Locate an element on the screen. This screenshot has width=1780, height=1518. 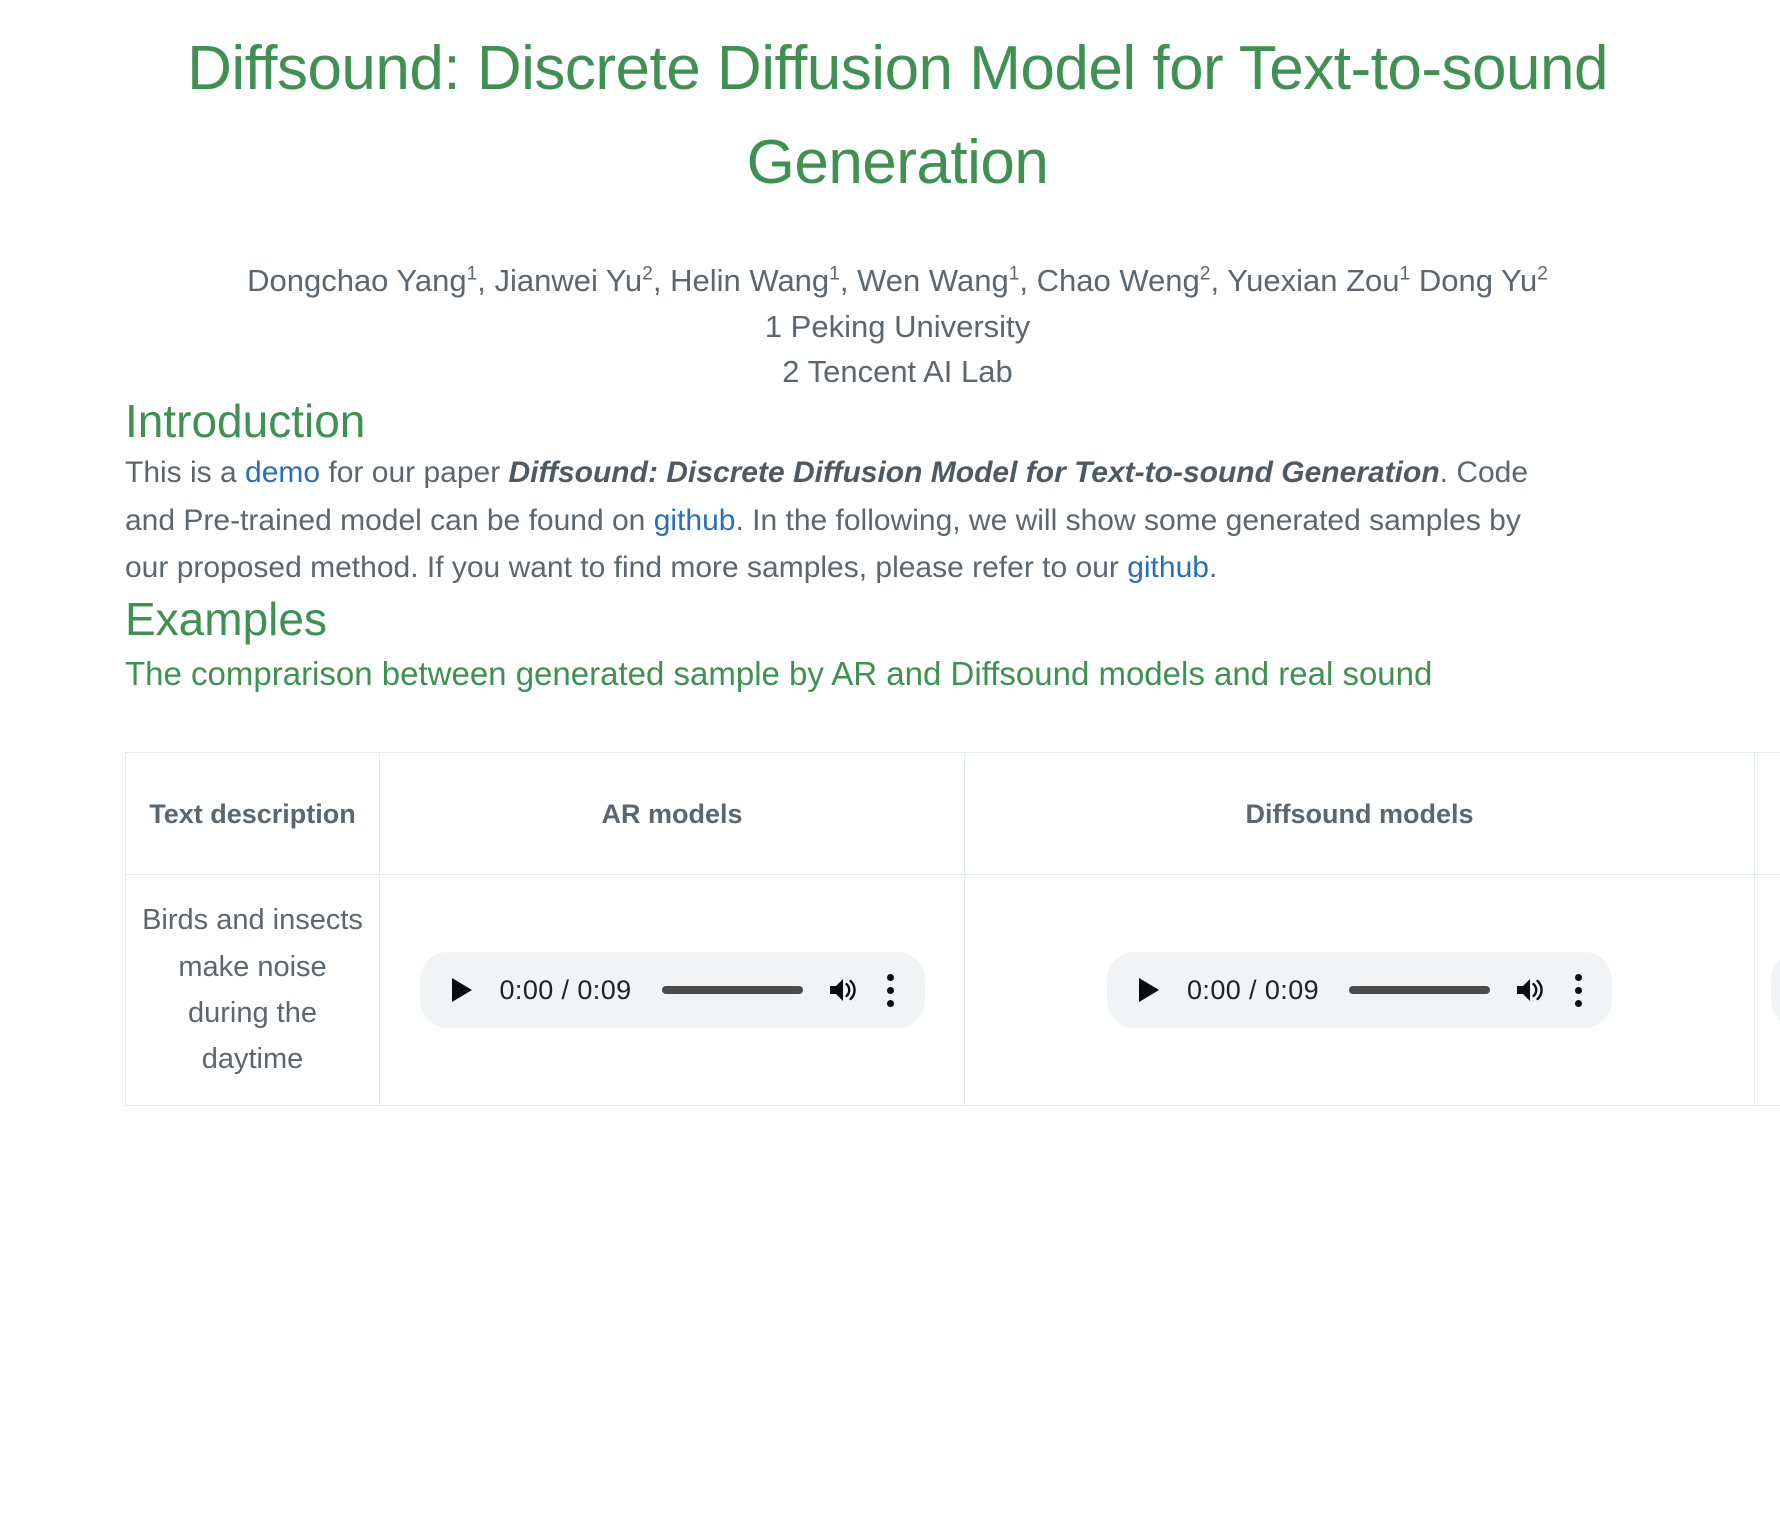
affiliation-2: 2 Tencent AI Lab is located at coordinates (897, 371).